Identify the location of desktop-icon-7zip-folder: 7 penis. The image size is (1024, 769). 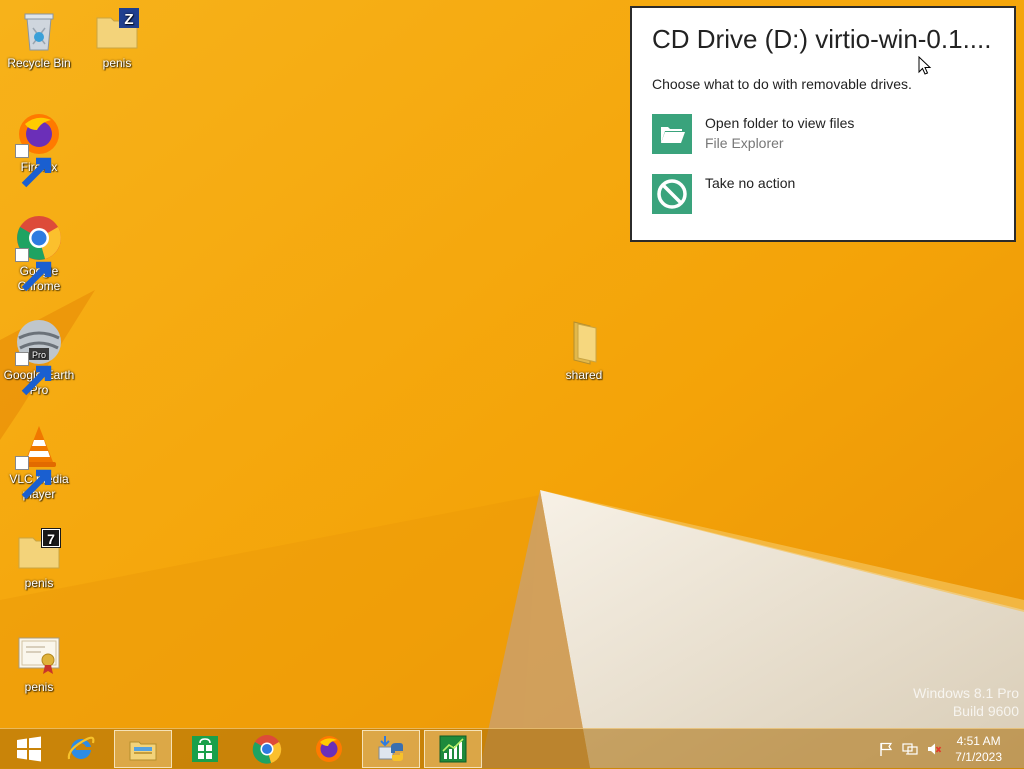
(39, 558).